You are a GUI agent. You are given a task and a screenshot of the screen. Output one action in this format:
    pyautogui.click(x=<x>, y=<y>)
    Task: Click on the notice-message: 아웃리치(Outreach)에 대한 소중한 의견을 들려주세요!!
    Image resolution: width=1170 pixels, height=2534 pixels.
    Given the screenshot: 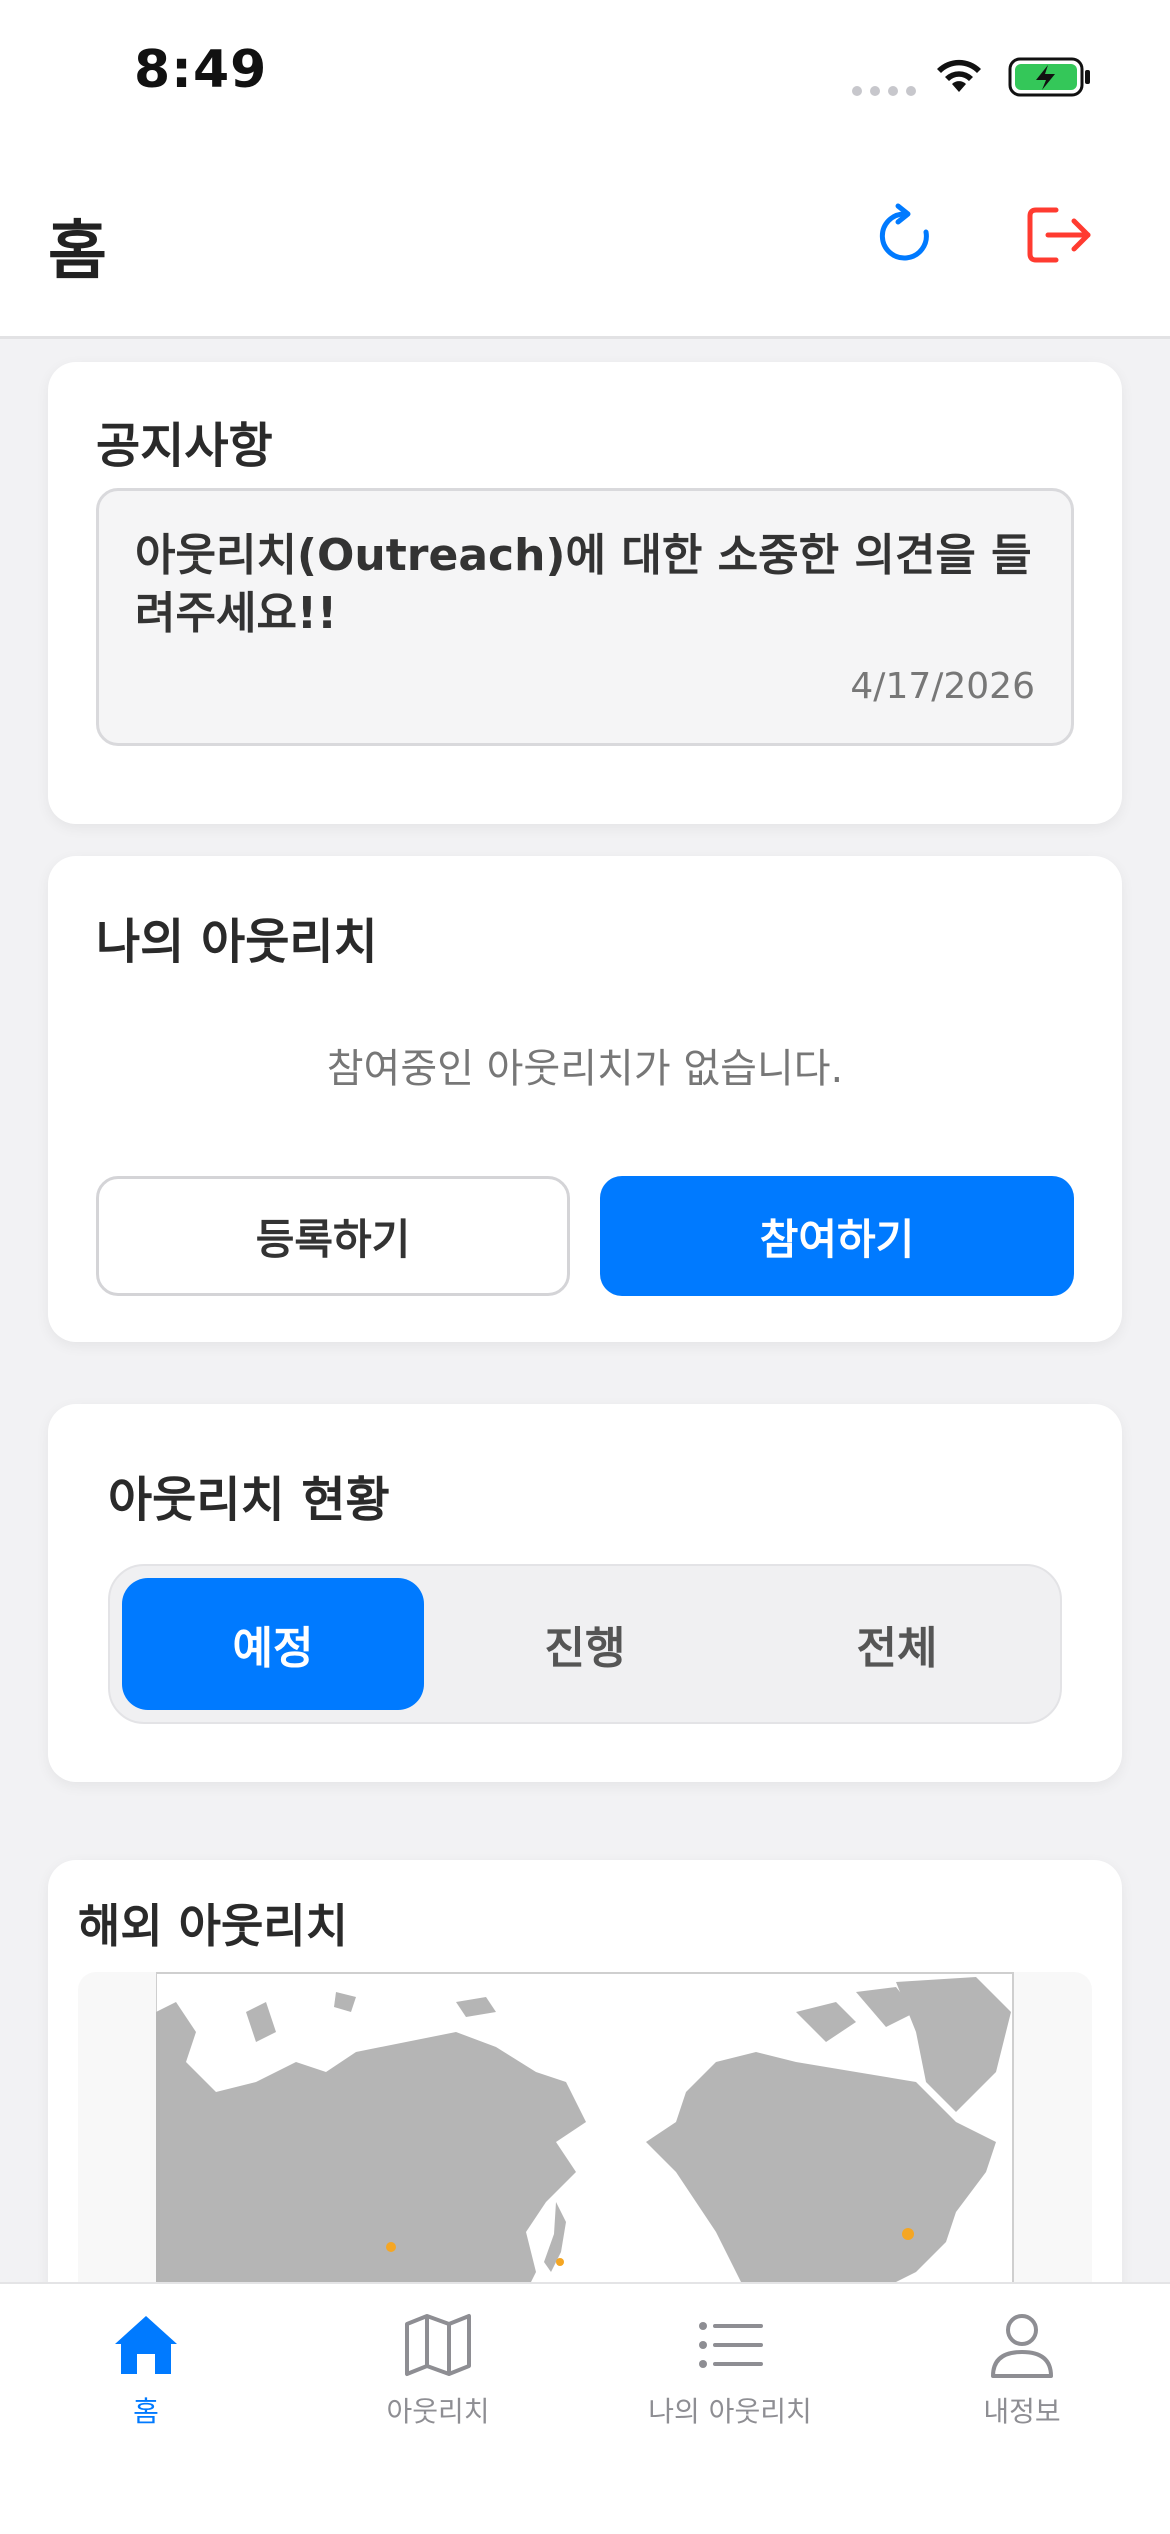 What is the action you would take?
    pyautogui.click(x=583, y=584)
    